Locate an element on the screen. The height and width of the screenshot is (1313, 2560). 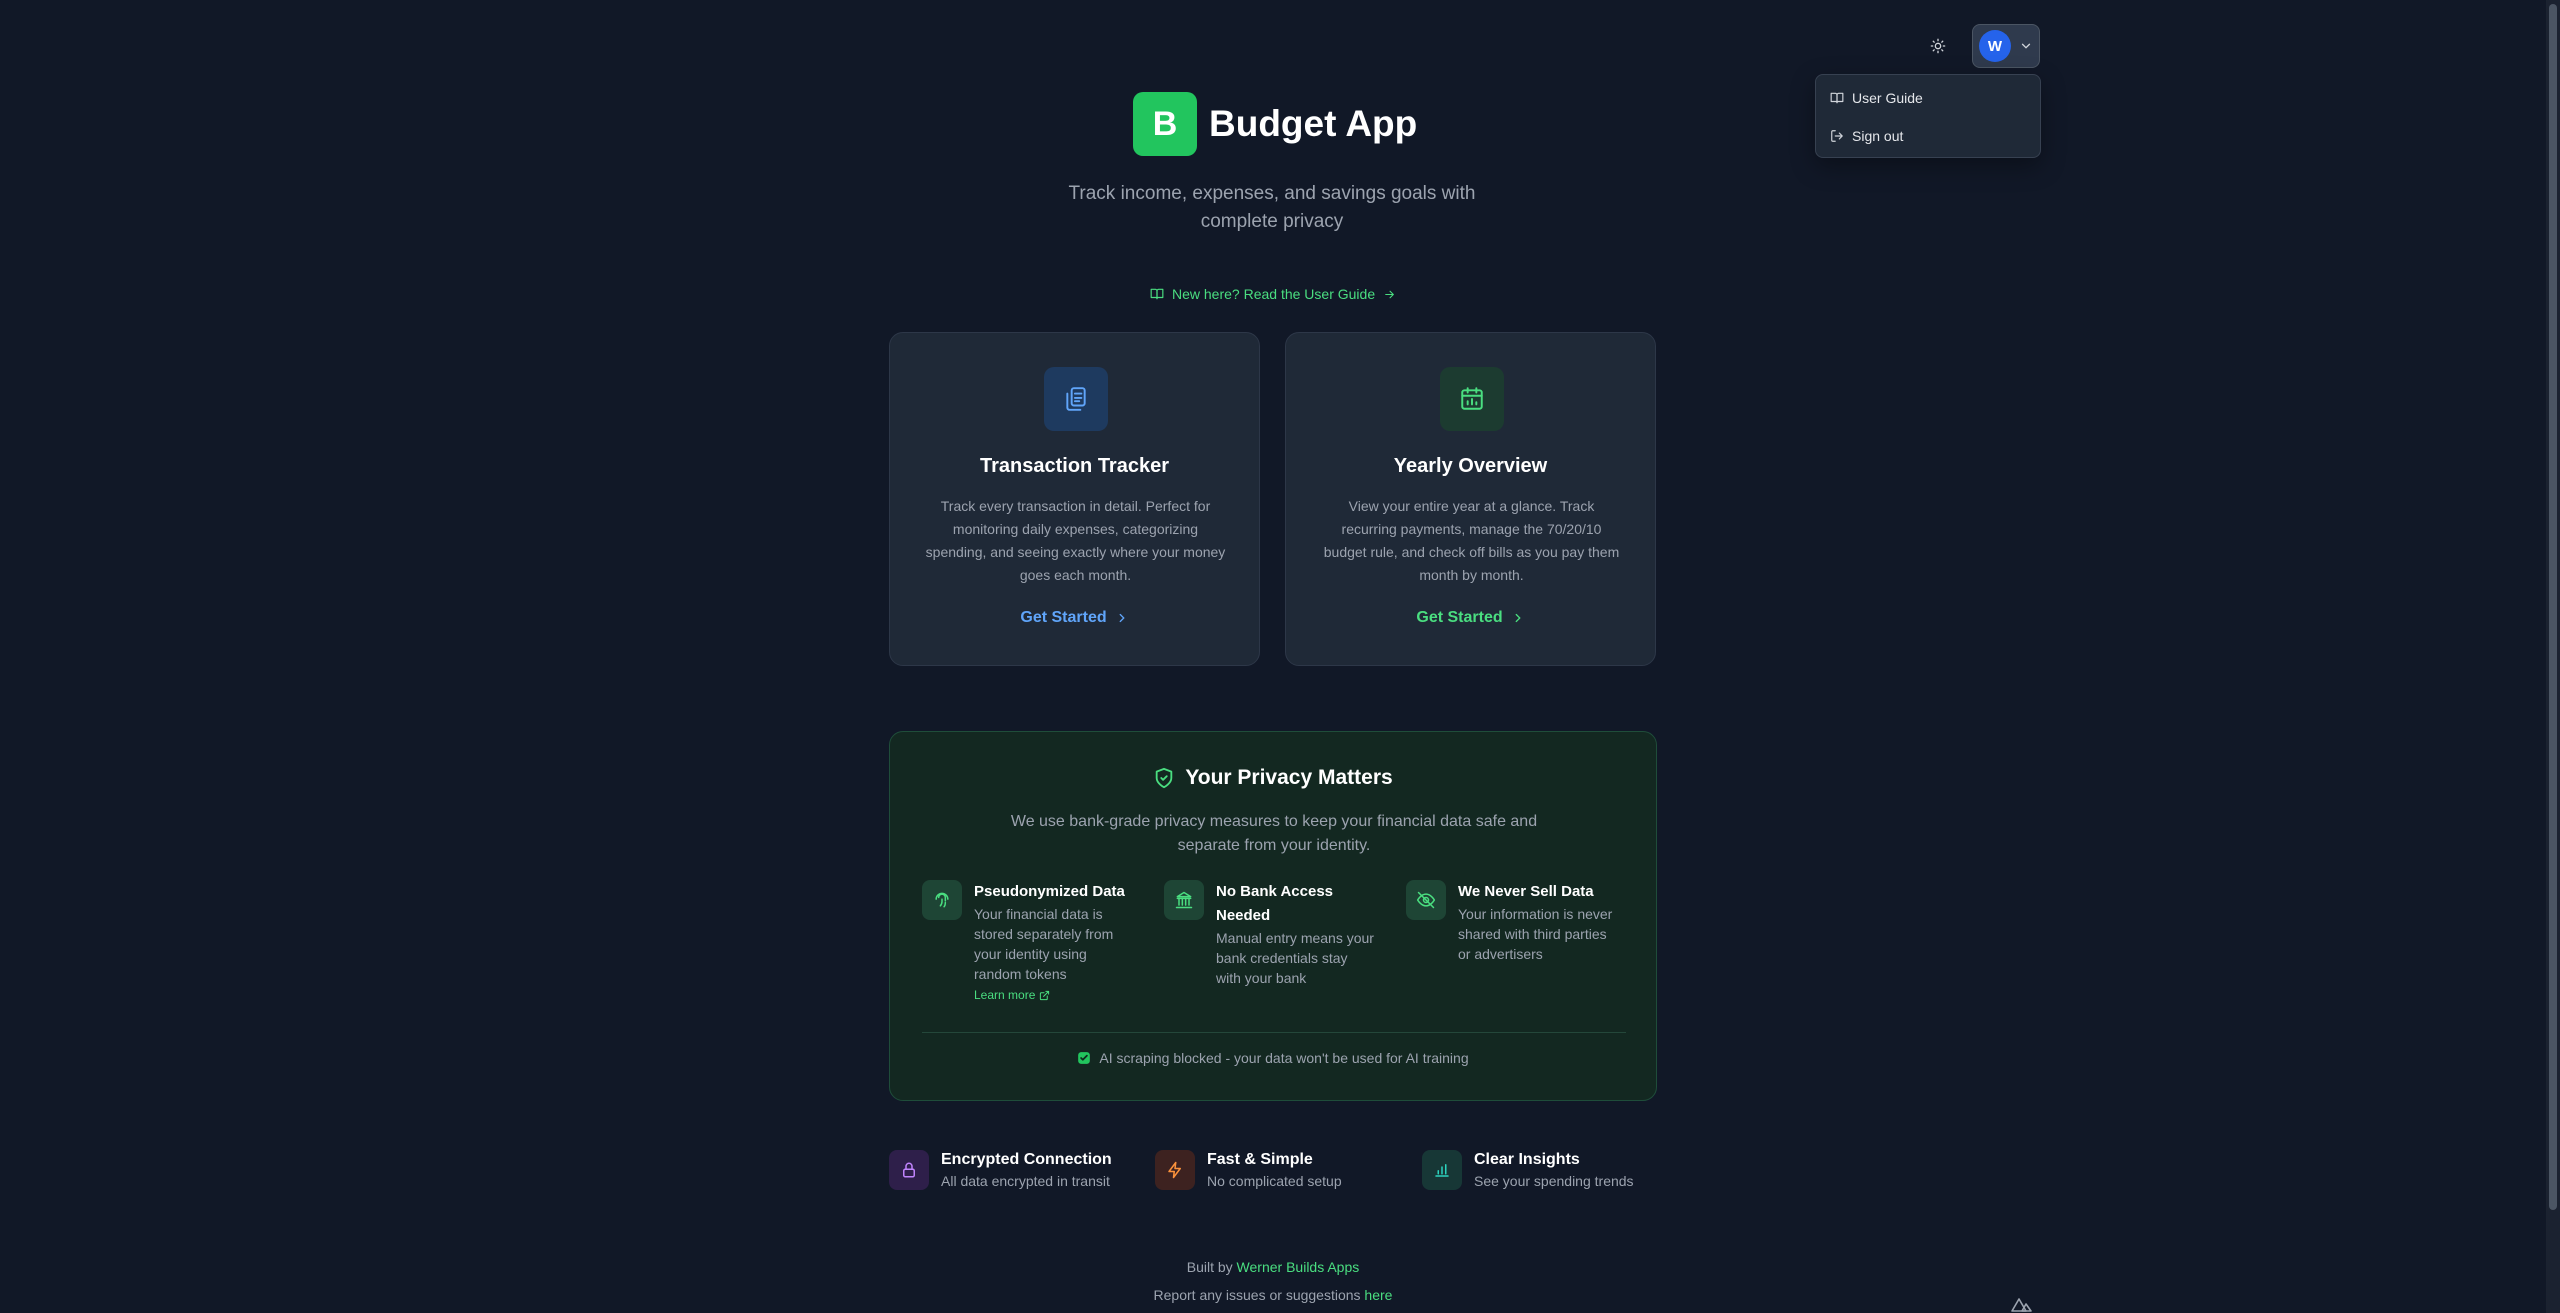
fast-simple-feature: Fast & Simple No complicated setup is located at coordinates (1248, 1170).